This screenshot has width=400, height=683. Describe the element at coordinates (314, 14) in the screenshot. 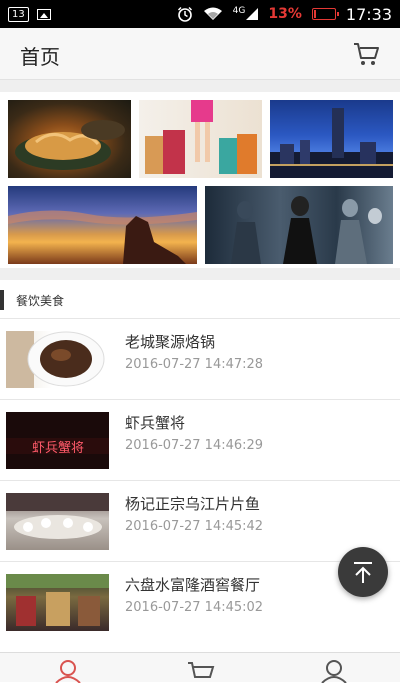

I see `battery-fill` at that location.